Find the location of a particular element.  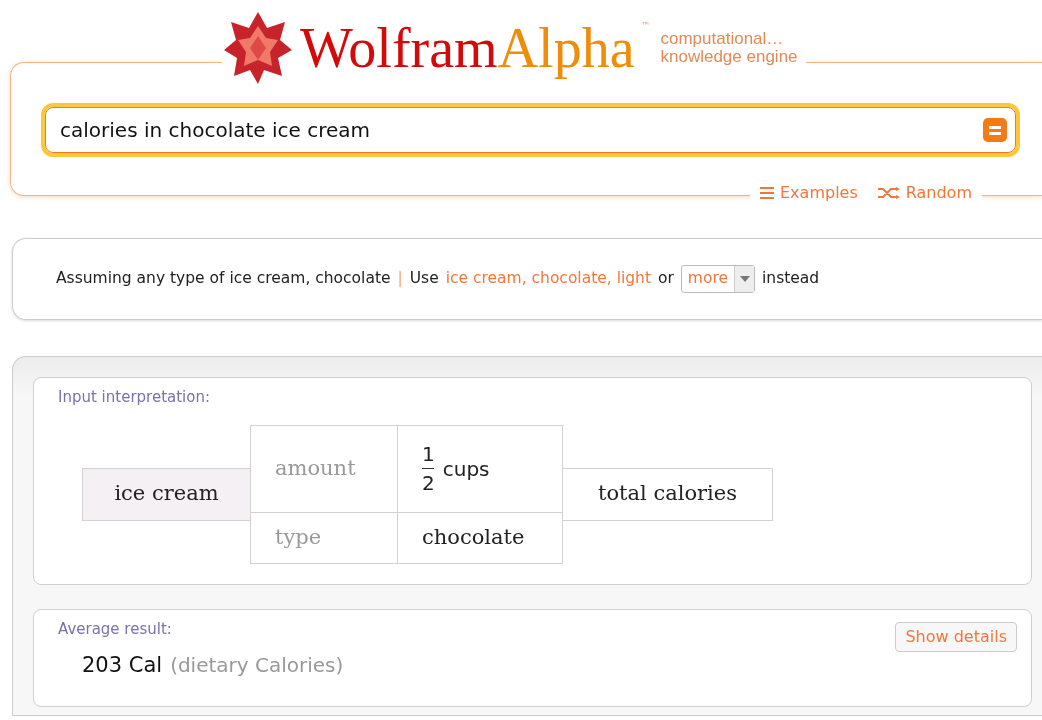

table-cell: type is located at coordinates (324, 538).